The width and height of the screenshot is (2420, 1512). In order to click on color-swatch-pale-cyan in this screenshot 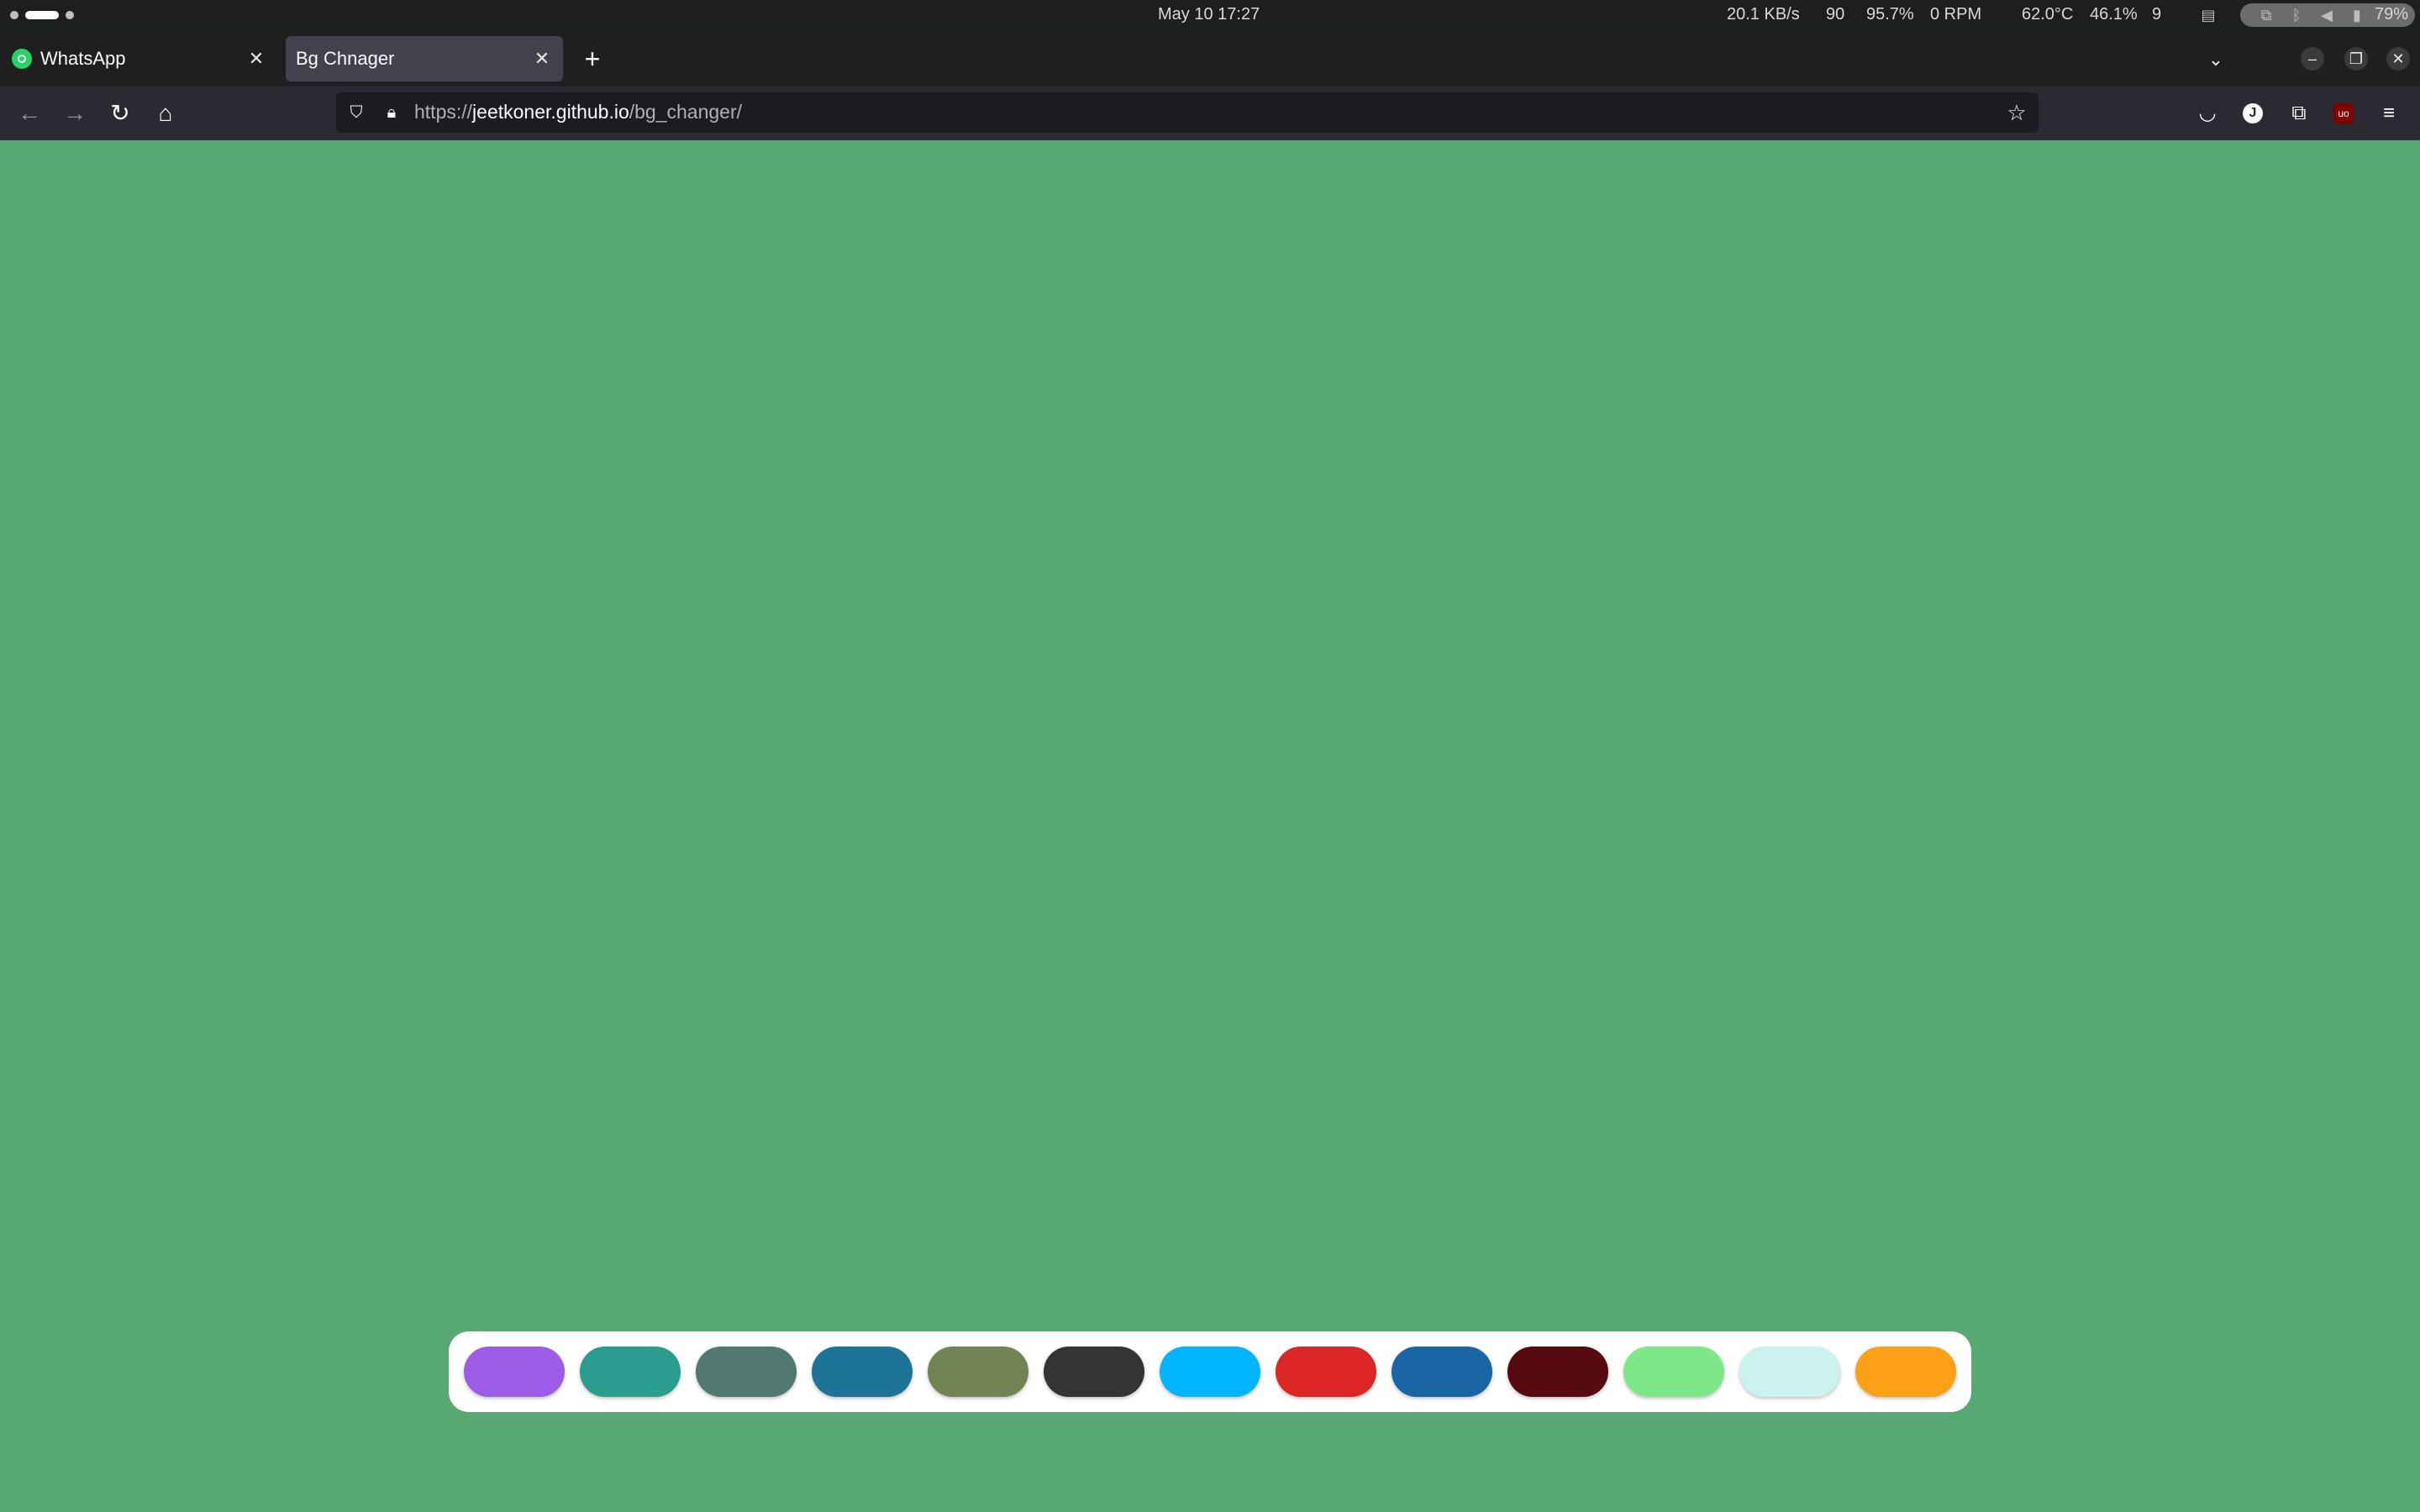, I will do `click(1790, 1372)`.